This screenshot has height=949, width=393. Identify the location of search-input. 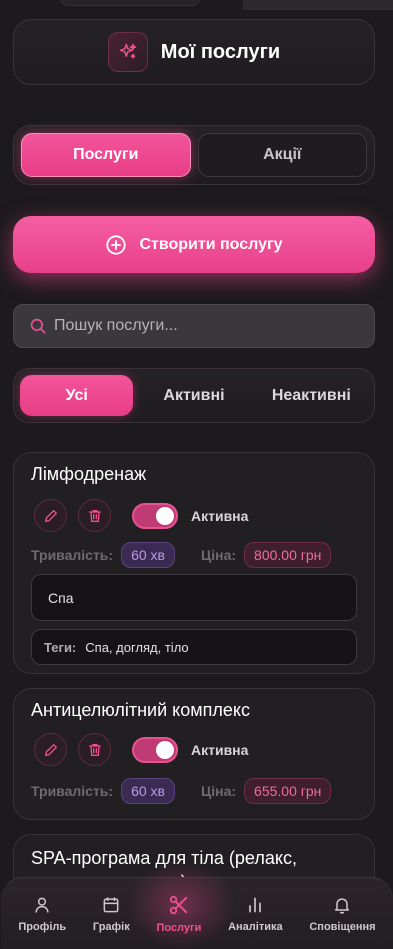
(204, 326).